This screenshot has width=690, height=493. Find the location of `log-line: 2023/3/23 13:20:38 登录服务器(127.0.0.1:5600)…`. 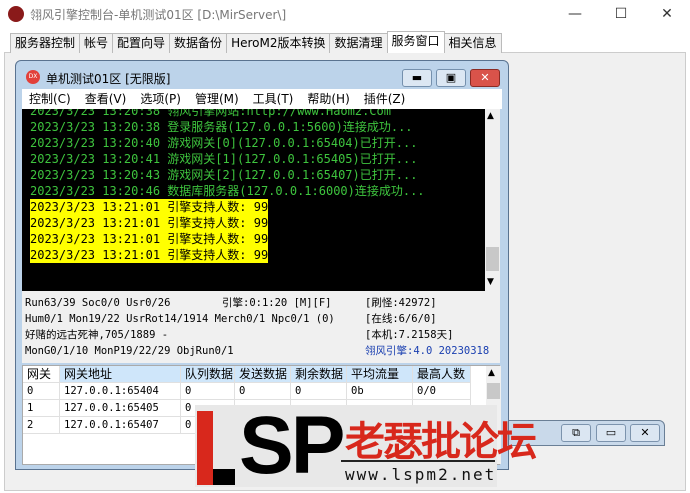

log-line: 2023/3/23 13:20:38 登录服务器(127.0.0.1:5600)… is located at coordinates (221, 127).